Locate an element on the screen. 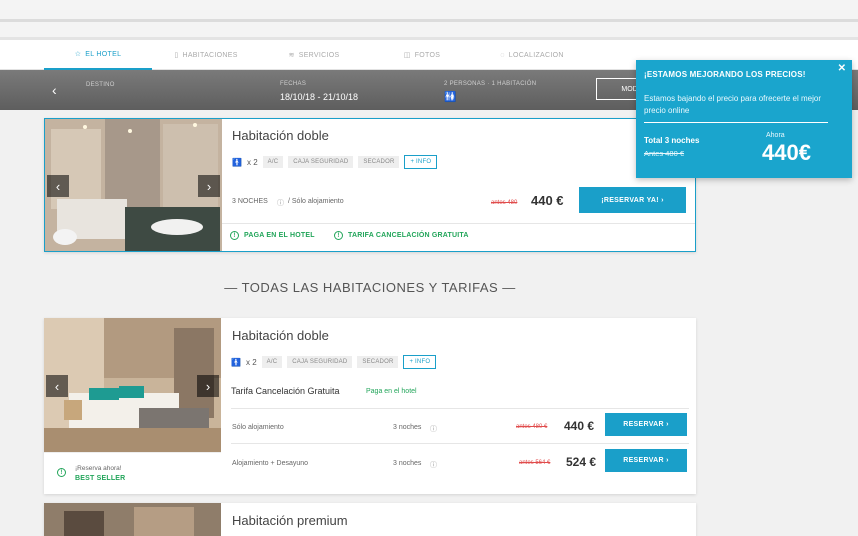 The image size is (858, 536). tab-label: EL HOTEL is located at coordinates (103, 54).